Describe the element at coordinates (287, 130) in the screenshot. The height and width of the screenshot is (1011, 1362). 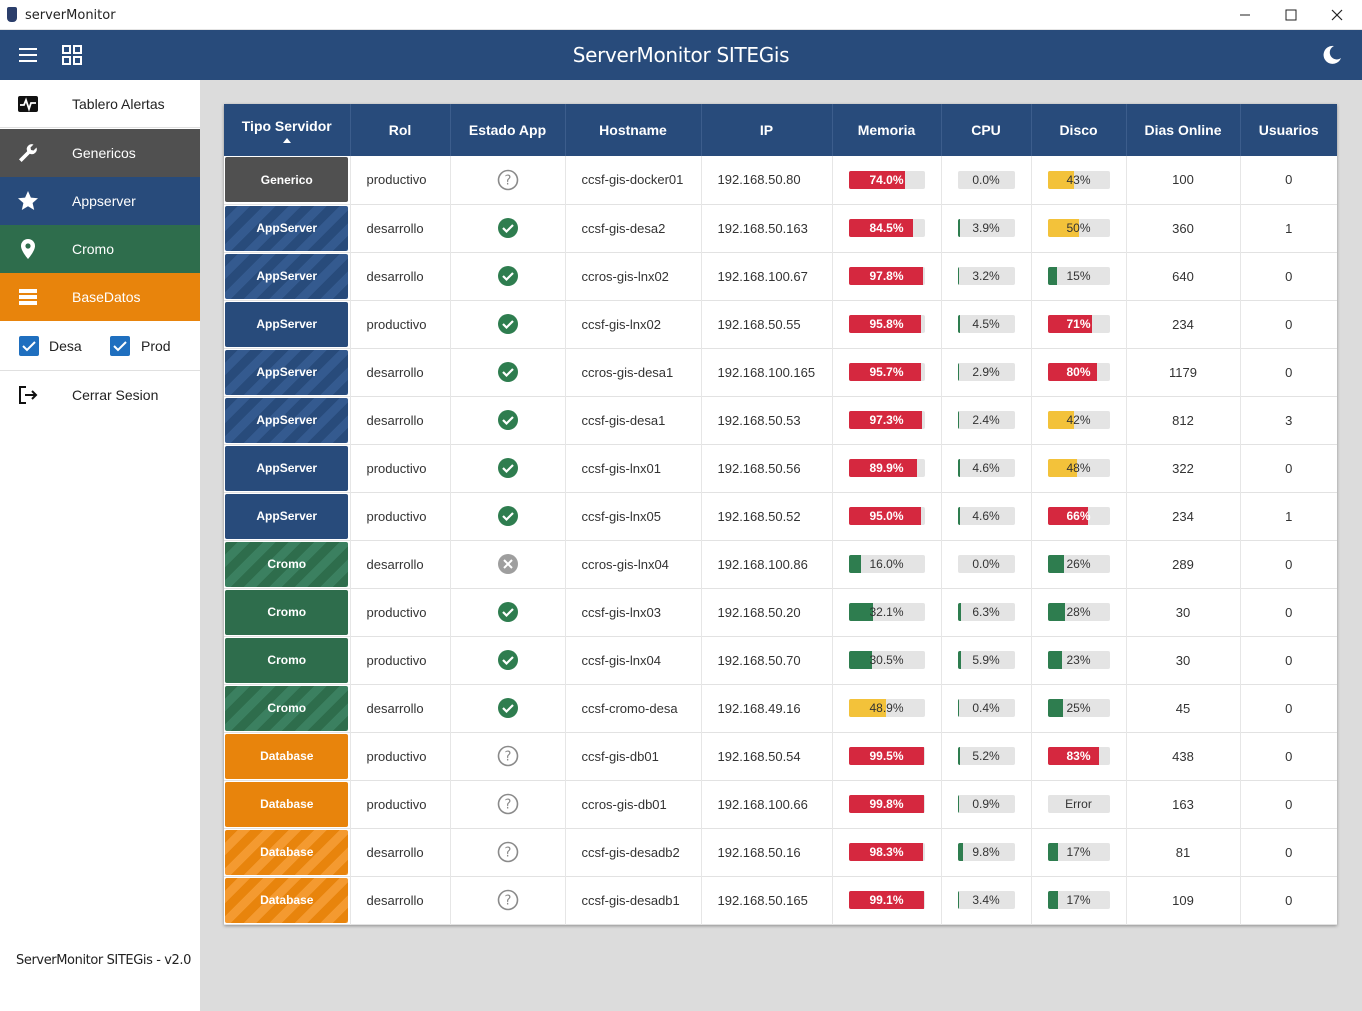
I see `column-header-tipo-servidor: Tipo Servidor` at that location.